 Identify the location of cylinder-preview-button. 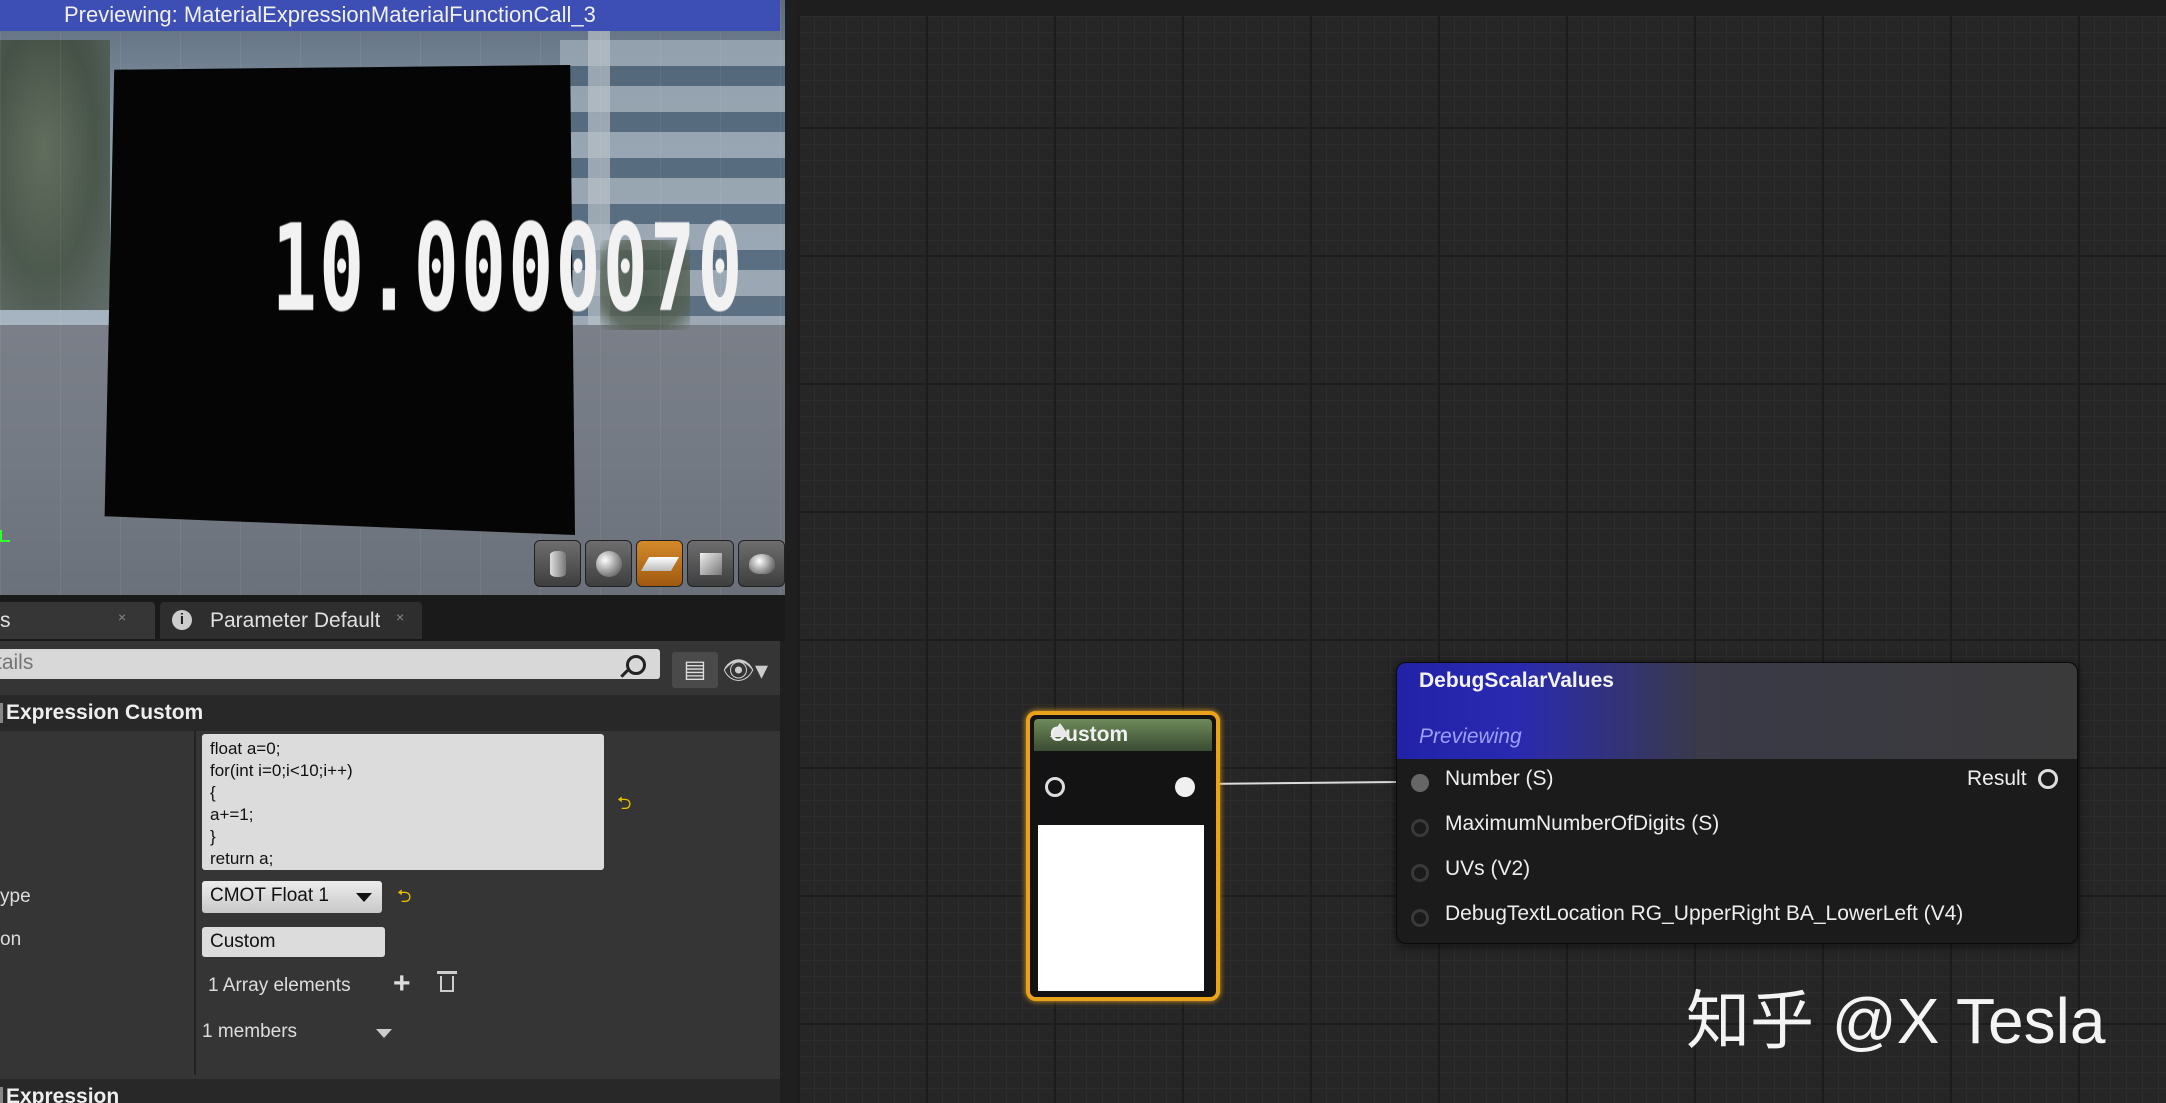
(557, 563).